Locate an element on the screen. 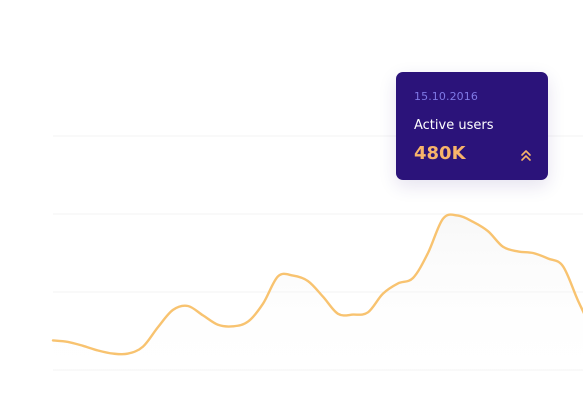 This screenshot has width=583, height=418. tooltip-date: 15.10.2016 is located at coordinates (446, 96).